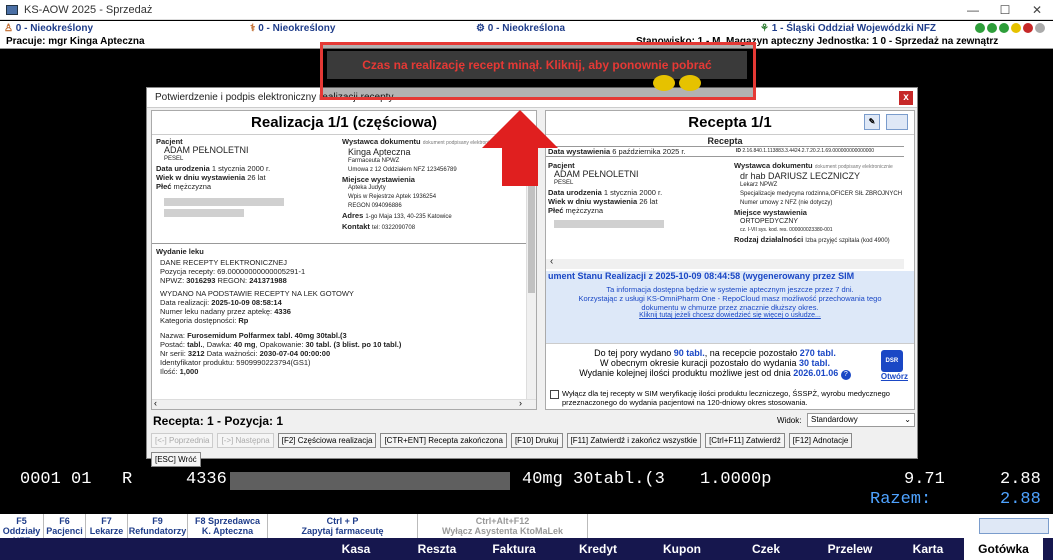  I want to click on arrow-up-icon, so click(520, 148).